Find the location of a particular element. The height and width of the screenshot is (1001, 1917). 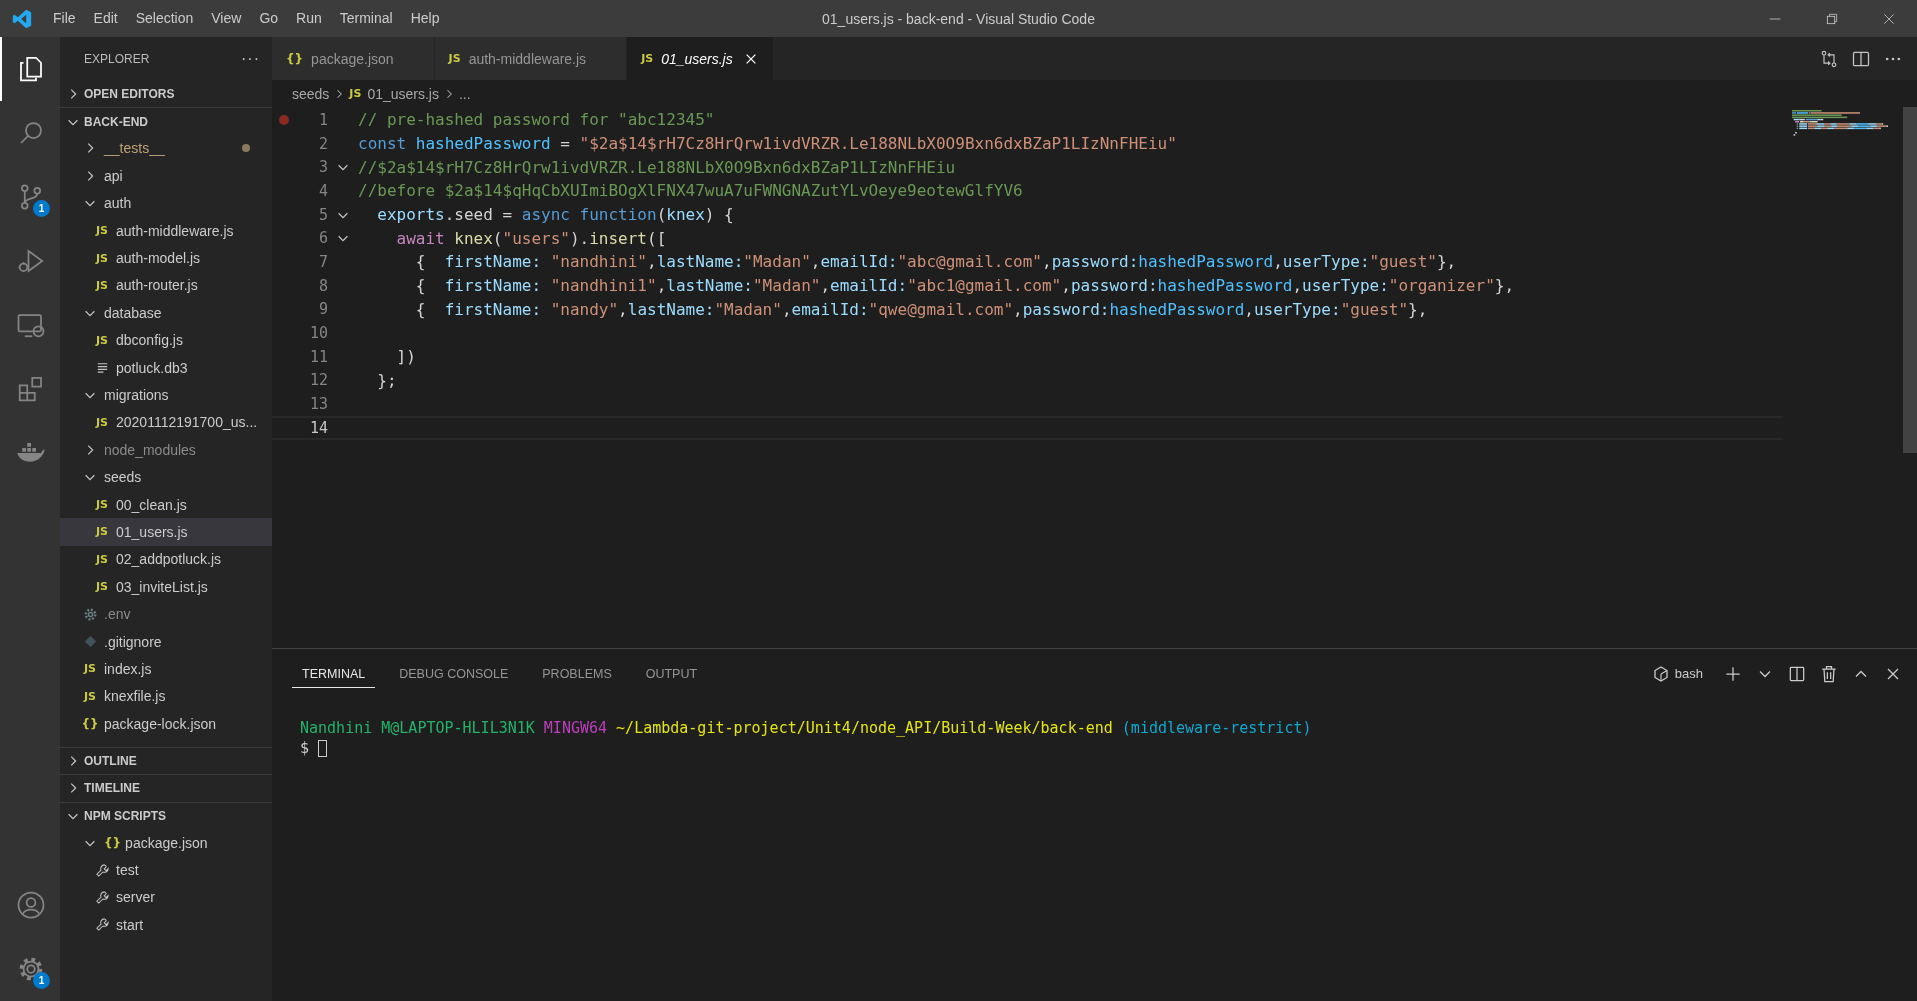

tree-item: .env is located at coordinates (166, 614).